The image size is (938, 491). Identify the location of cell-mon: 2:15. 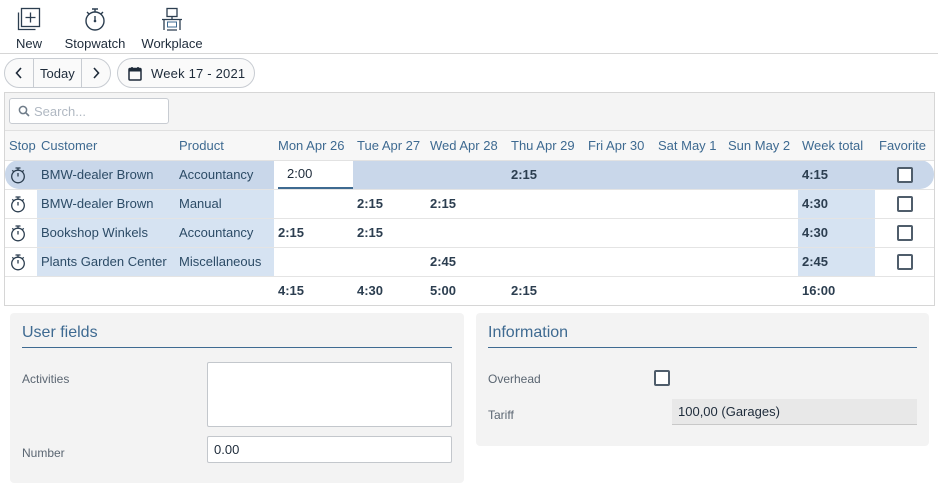
(313, 233).